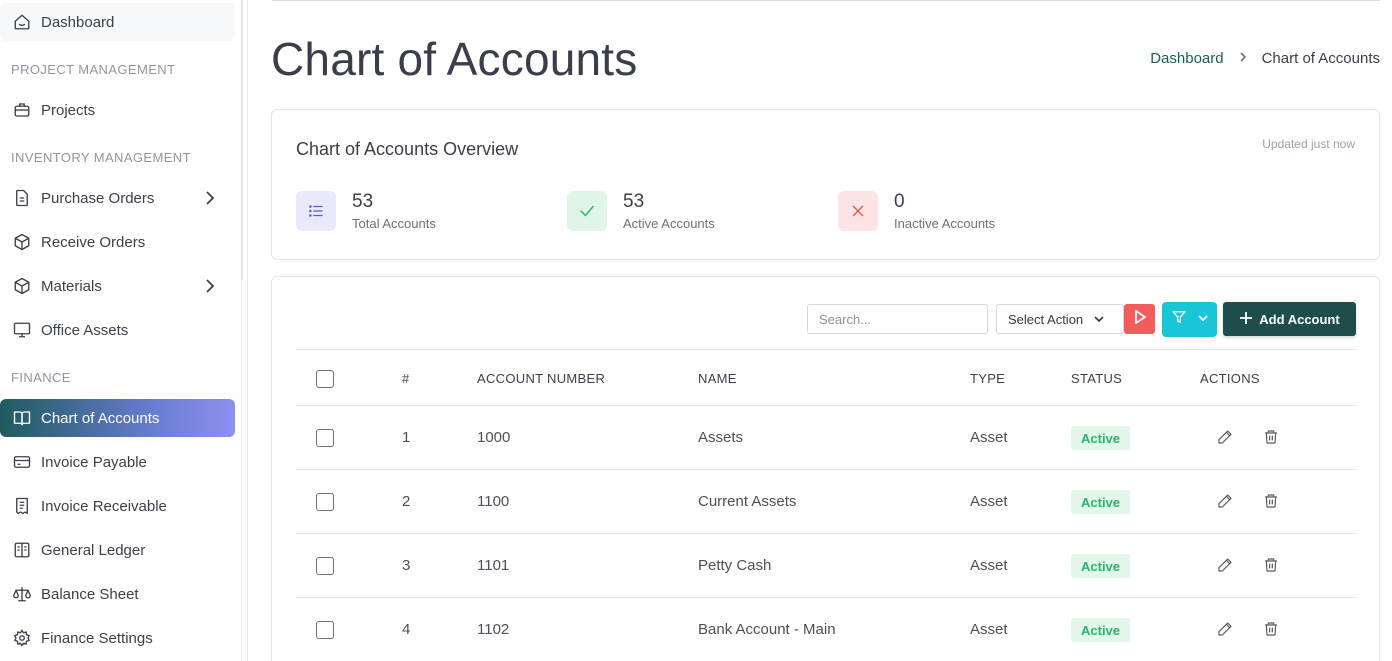 The width and height of the screenshot is (1392, 661). Describe the element at coordinates (22, 198) in the screenshot. I see `document-icon` at that location.